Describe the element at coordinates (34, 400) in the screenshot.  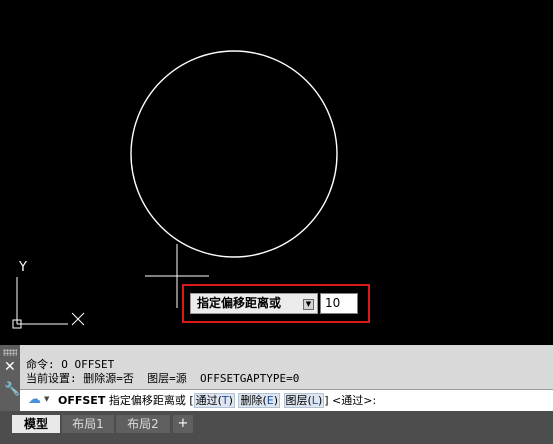
I see `command-cloud-icon: ☁` at that location.